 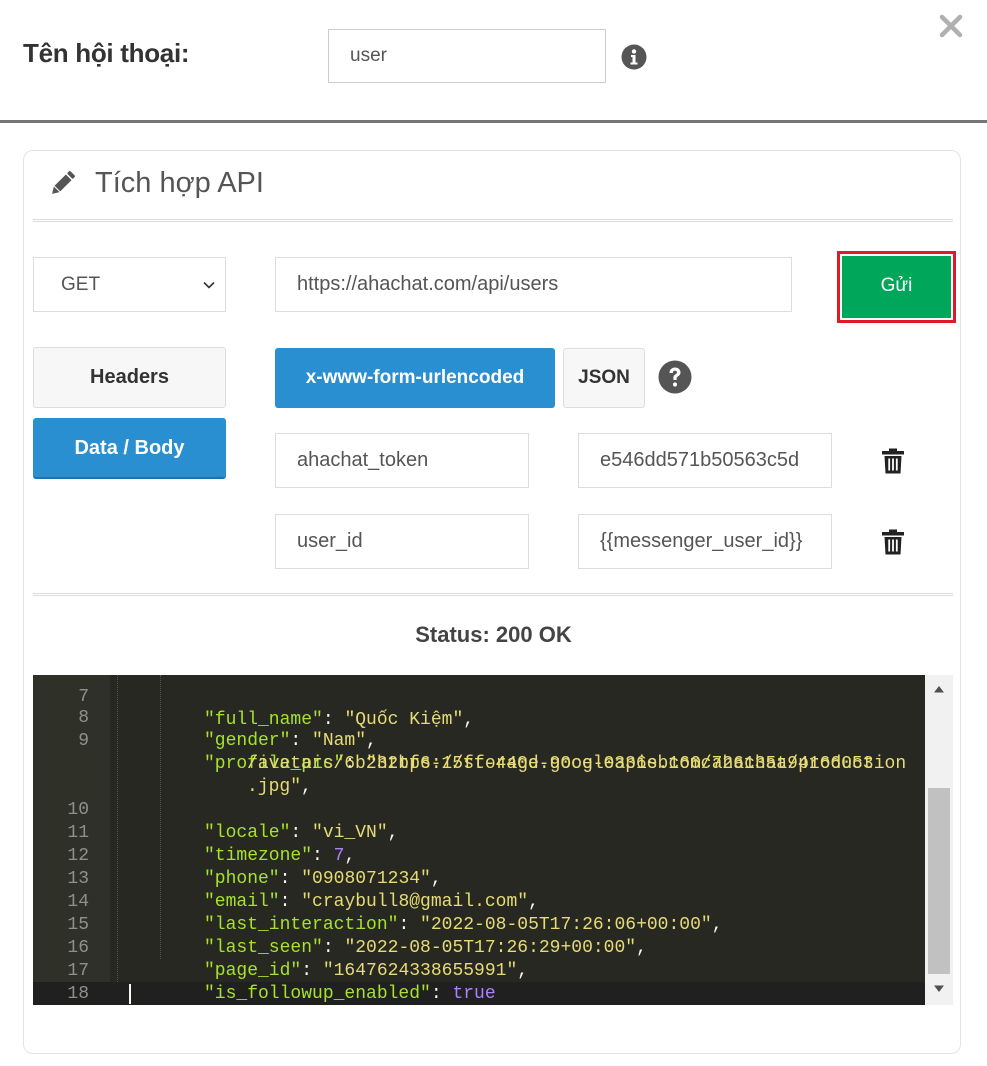 What do you see at coordinates (303, 890) in the screenshot?
I see `code-line: 13 "email": "craybull8@gmail.com",` at bounding box center [303, 890].